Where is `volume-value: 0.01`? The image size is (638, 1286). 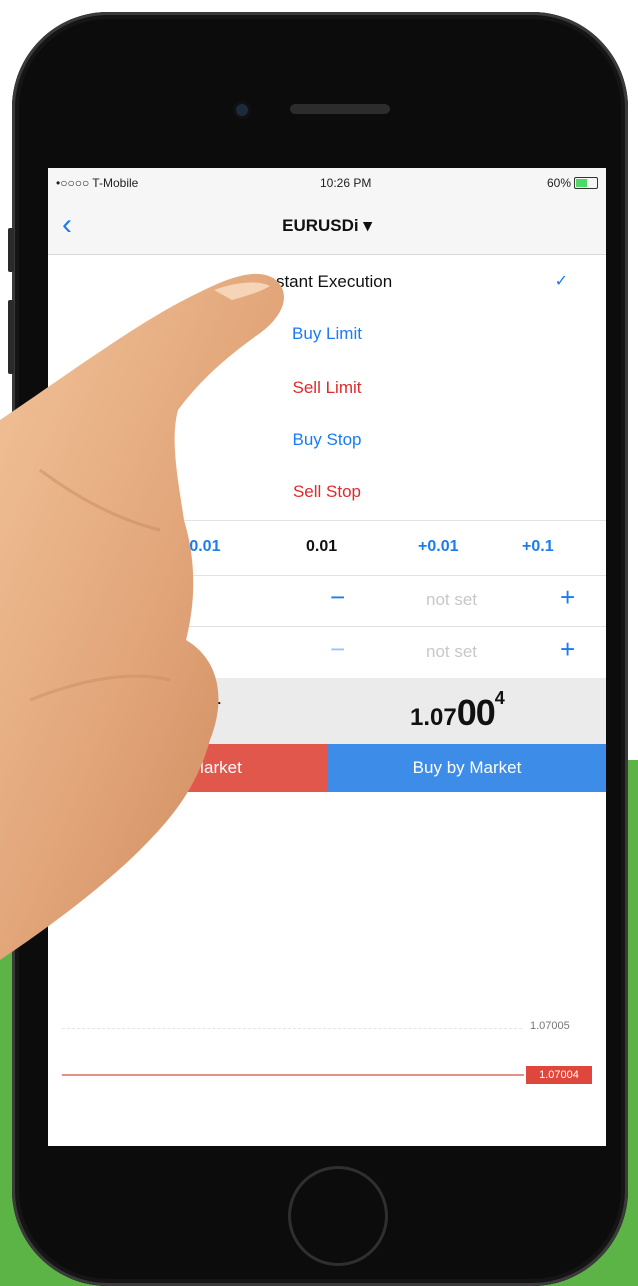 volume-value: 0.01 is located at coordinates (321, 547).